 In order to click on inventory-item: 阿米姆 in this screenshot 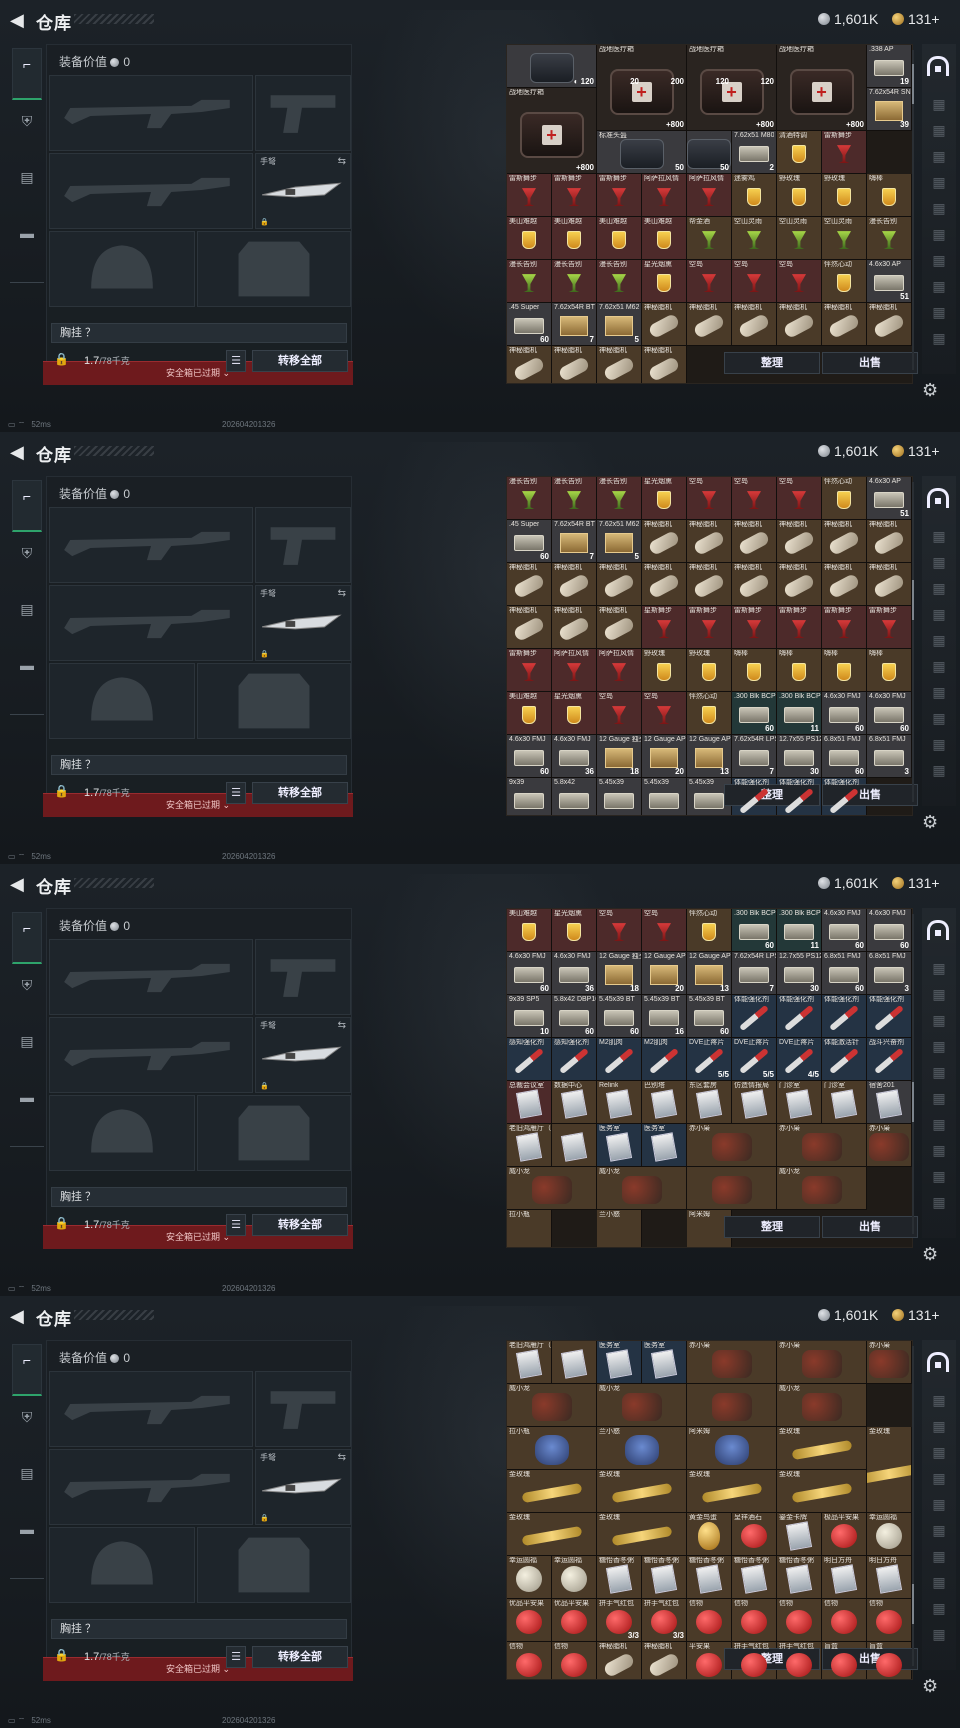, I will do `click(732, 1448)`.